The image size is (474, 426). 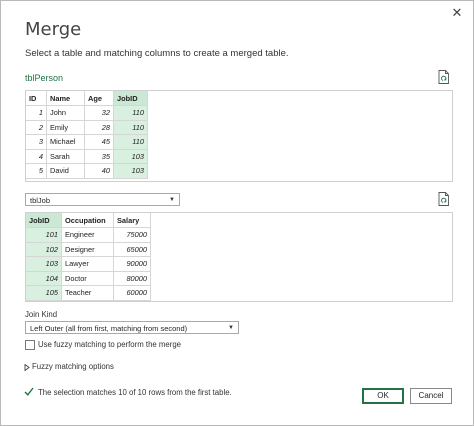 What do you see at coordinates (44, 278) in the screenshot?
I see `table-cell-selected: 104` at bounding box center [44, 278].